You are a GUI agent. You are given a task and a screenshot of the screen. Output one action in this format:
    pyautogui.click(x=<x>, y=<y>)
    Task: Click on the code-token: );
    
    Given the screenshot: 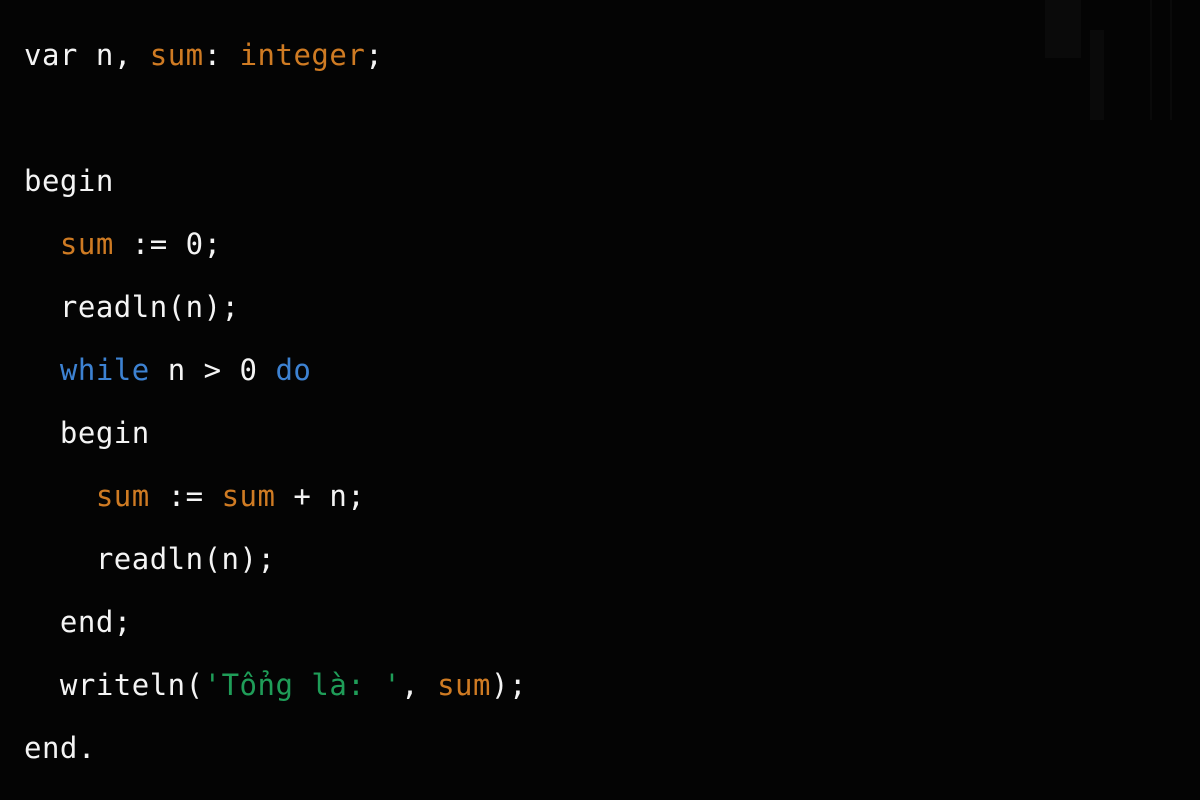 What is the action you would take?
    pyautogui.click(x=508, y=685)
    